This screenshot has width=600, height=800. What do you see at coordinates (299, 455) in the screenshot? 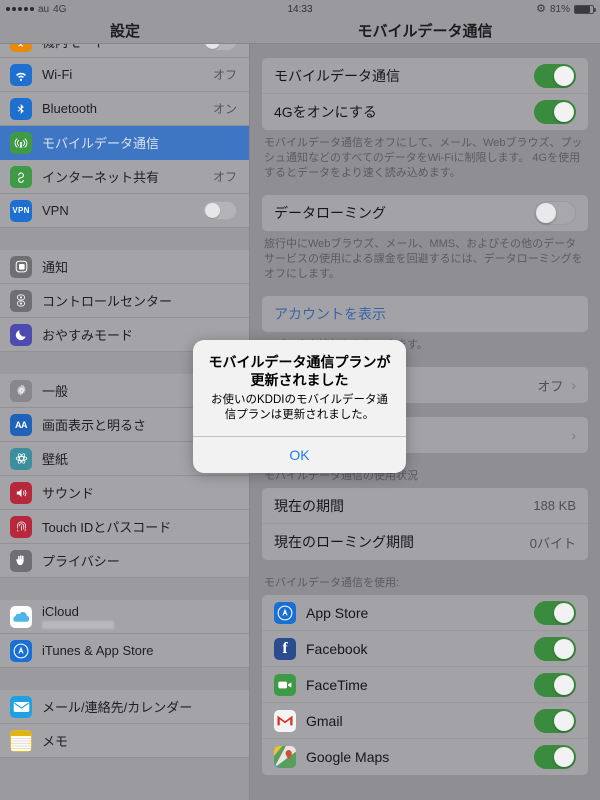
I see `alert-ok-button: OK` at bounding box center [299, 455].